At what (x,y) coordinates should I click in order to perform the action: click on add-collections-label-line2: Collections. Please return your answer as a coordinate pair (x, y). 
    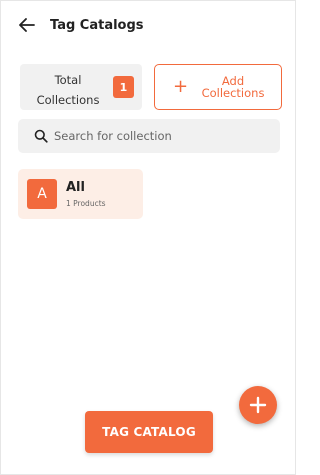
    Looking at the image, I should click on (233, 93).